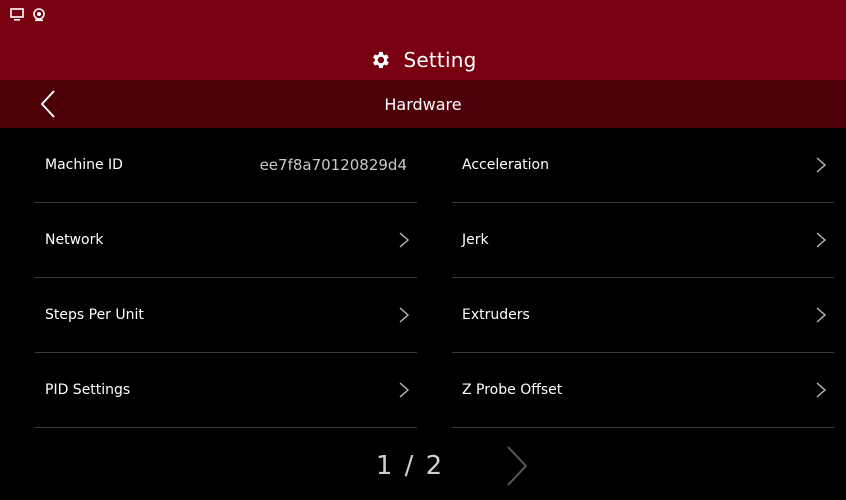 The height and width of the screenshot is (500, 846). What do you see at coordinates (226, 315) in the screenshot?
I see `settings-item-steps-per-unit: Steps Per Unit` at bounding box center [226, 315].